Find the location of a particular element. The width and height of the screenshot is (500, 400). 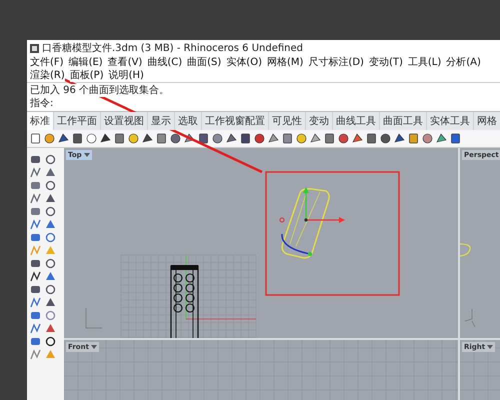

toolbar-tab: 设置视图 is located at coordinates (124, 121).